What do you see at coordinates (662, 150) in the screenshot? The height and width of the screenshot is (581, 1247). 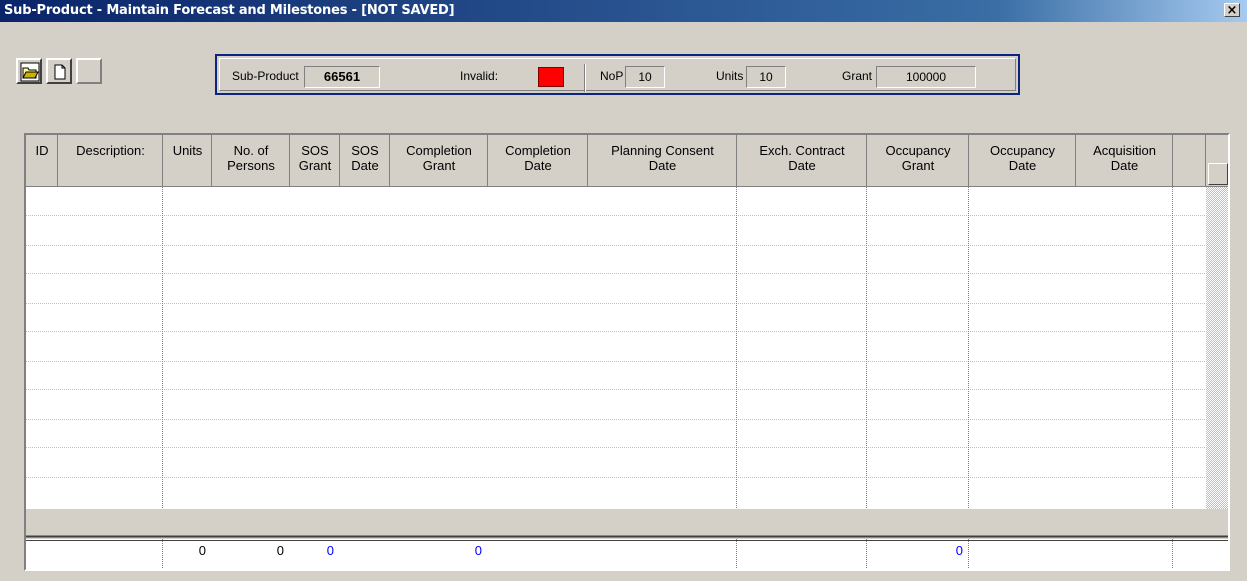 I see `column-header-line: Planning Consent` at bounding box center [662, 150].